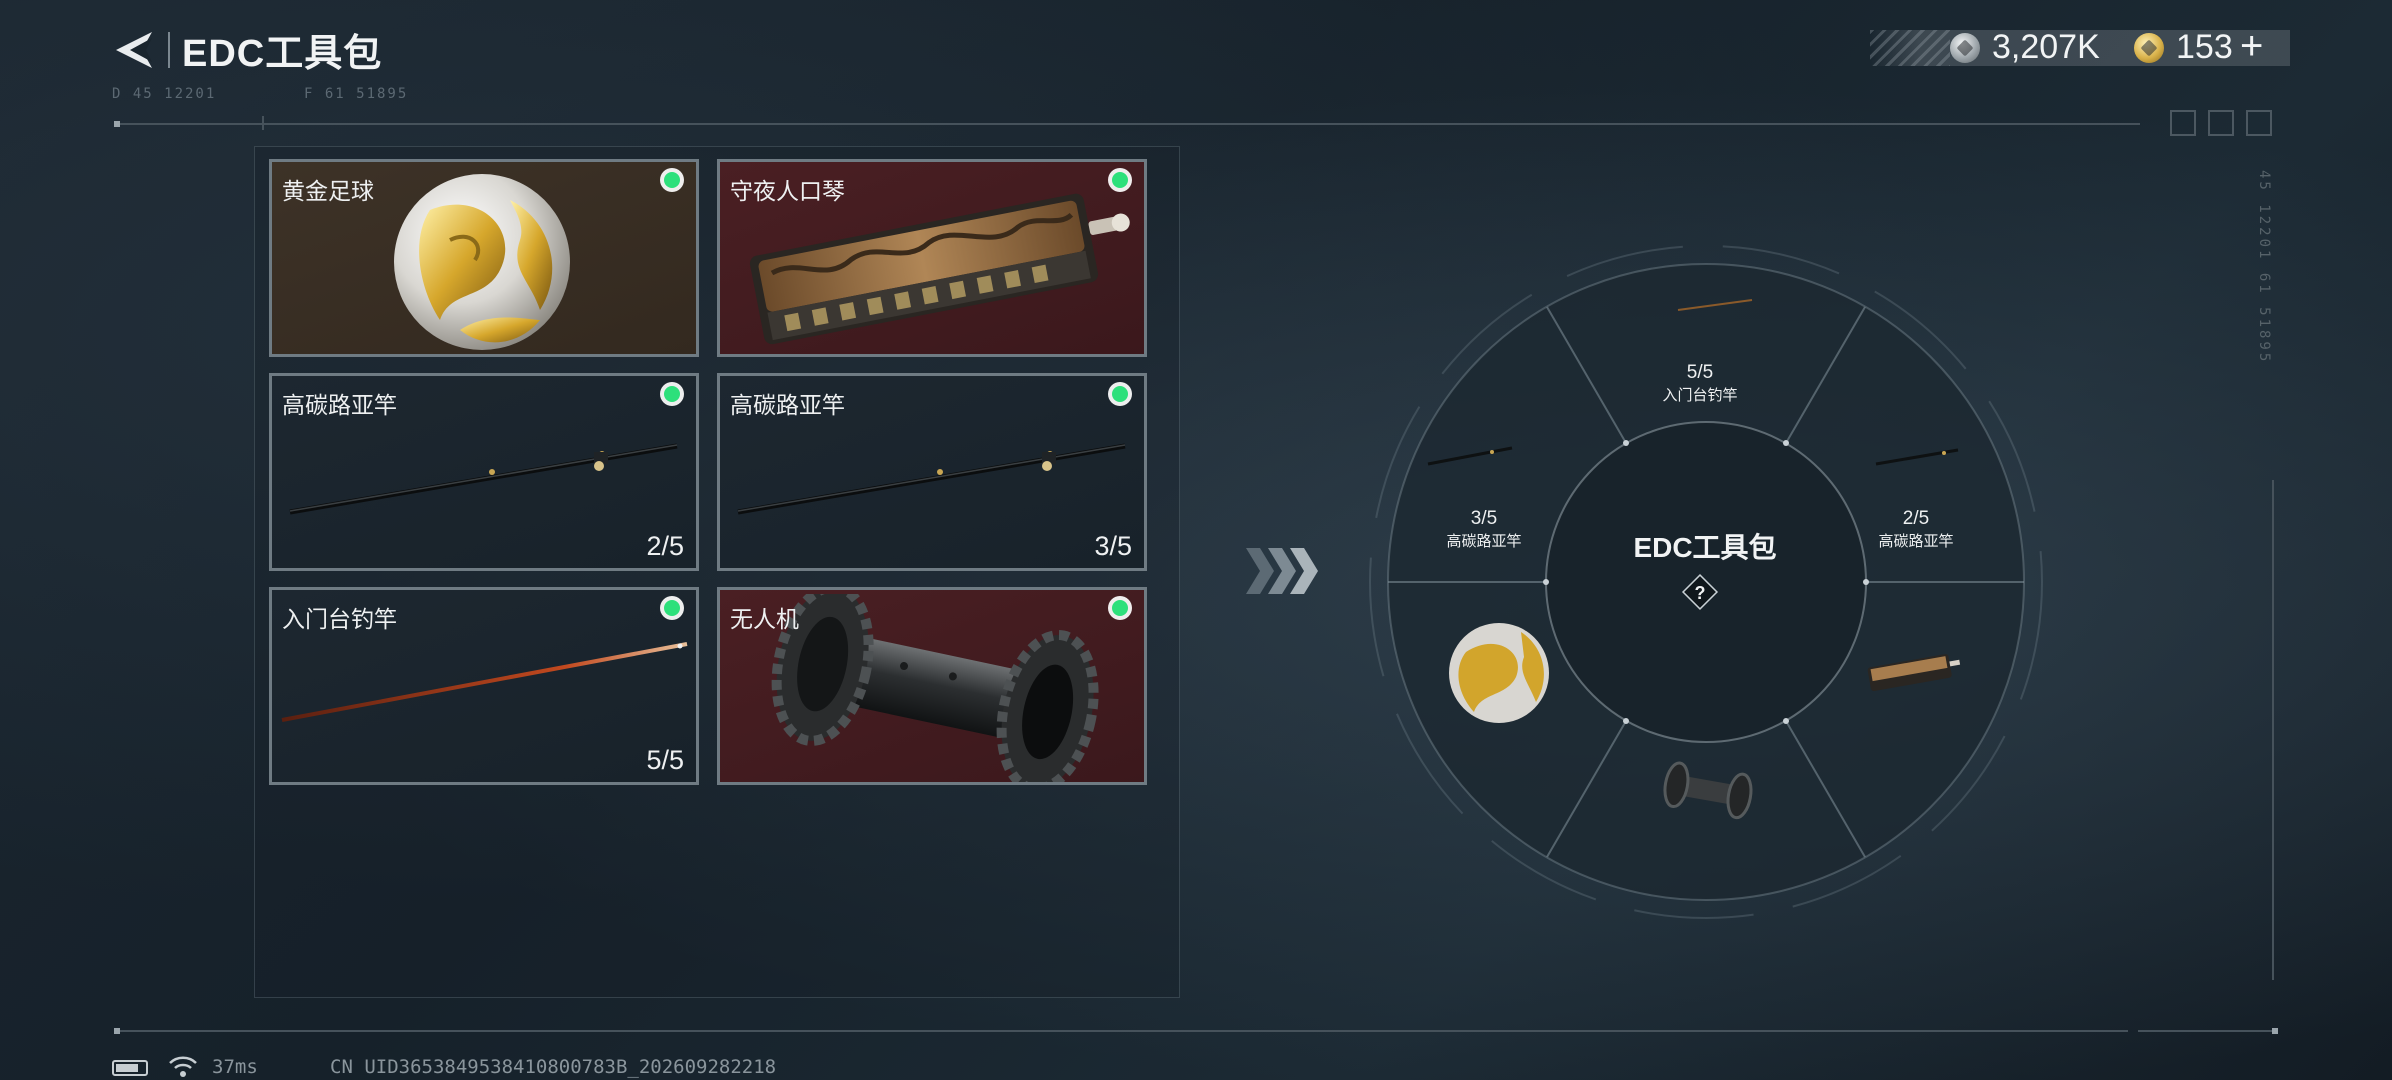  I want to click on footer-rule-end, so click(2208, 1031).